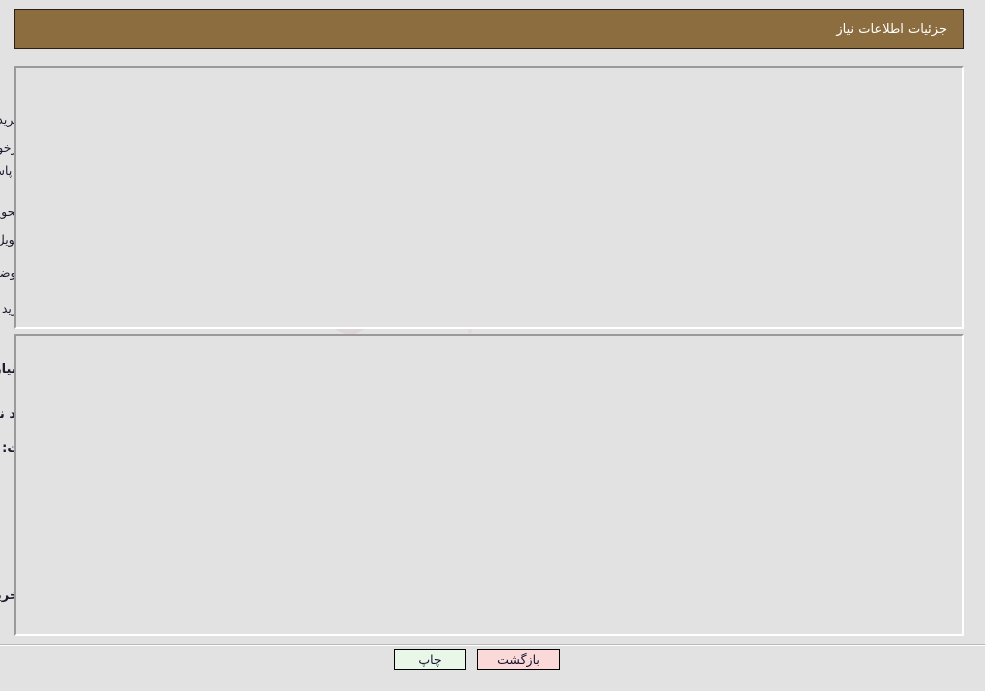  Describe the element at coordinates (518, 659) in the screenshot. I see `back-button: بازگشت` at that location.